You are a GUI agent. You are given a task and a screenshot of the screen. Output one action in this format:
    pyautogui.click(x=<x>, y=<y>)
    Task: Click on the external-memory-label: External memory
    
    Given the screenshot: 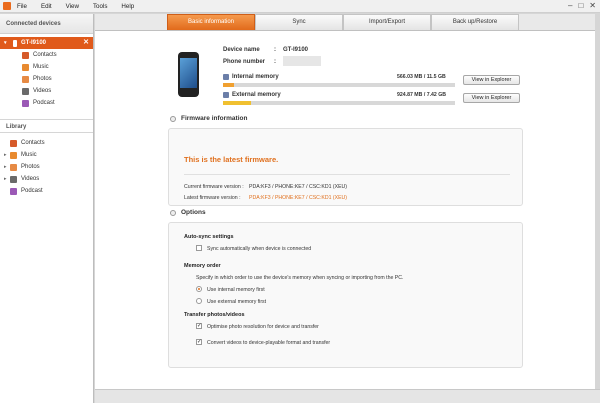 What is the action you would take?
    pyautogui.click(x=256, y=95)
    